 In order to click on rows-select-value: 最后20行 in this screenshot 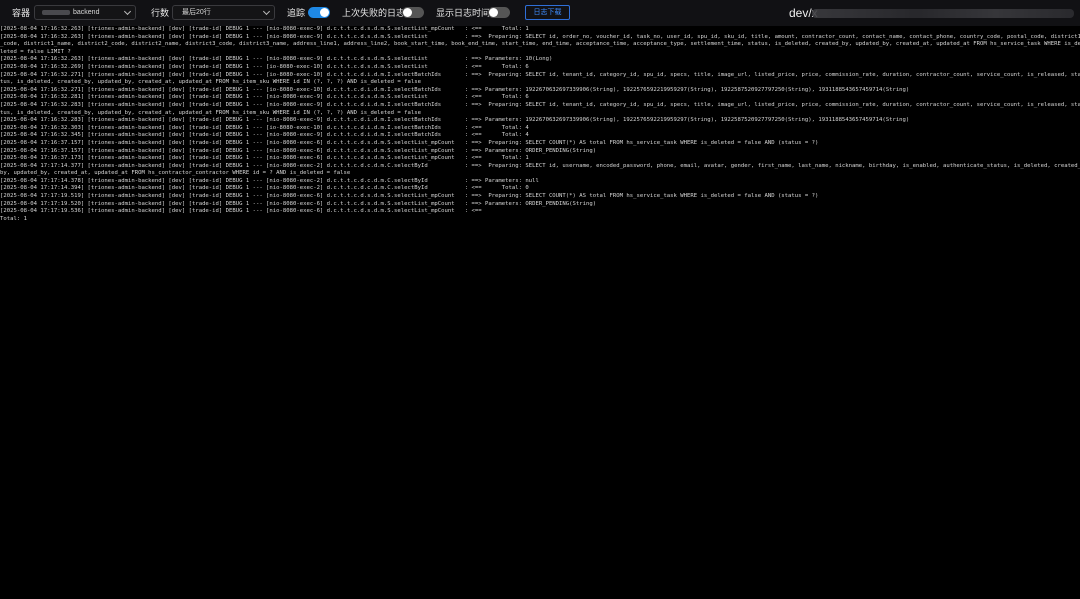, I will do `click(196, 12)`.